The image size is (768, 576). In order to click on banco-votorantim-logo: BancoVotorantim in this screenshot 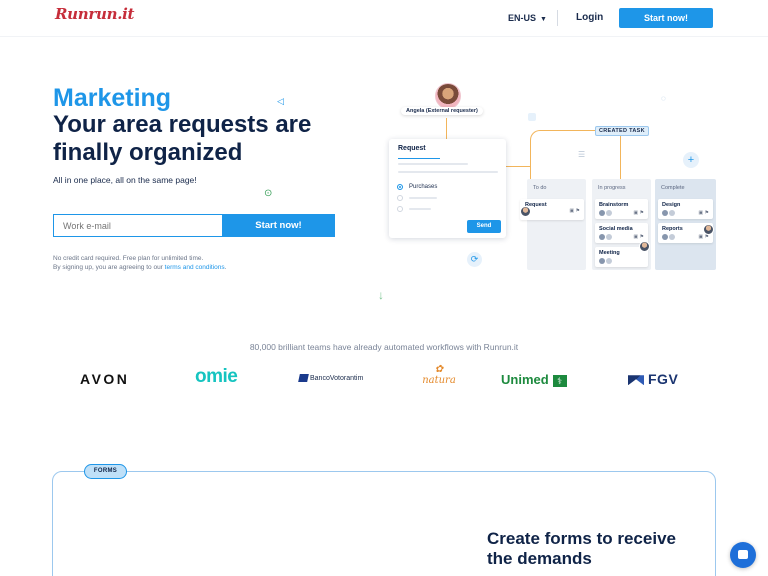, I will do `click(331, 378)`.